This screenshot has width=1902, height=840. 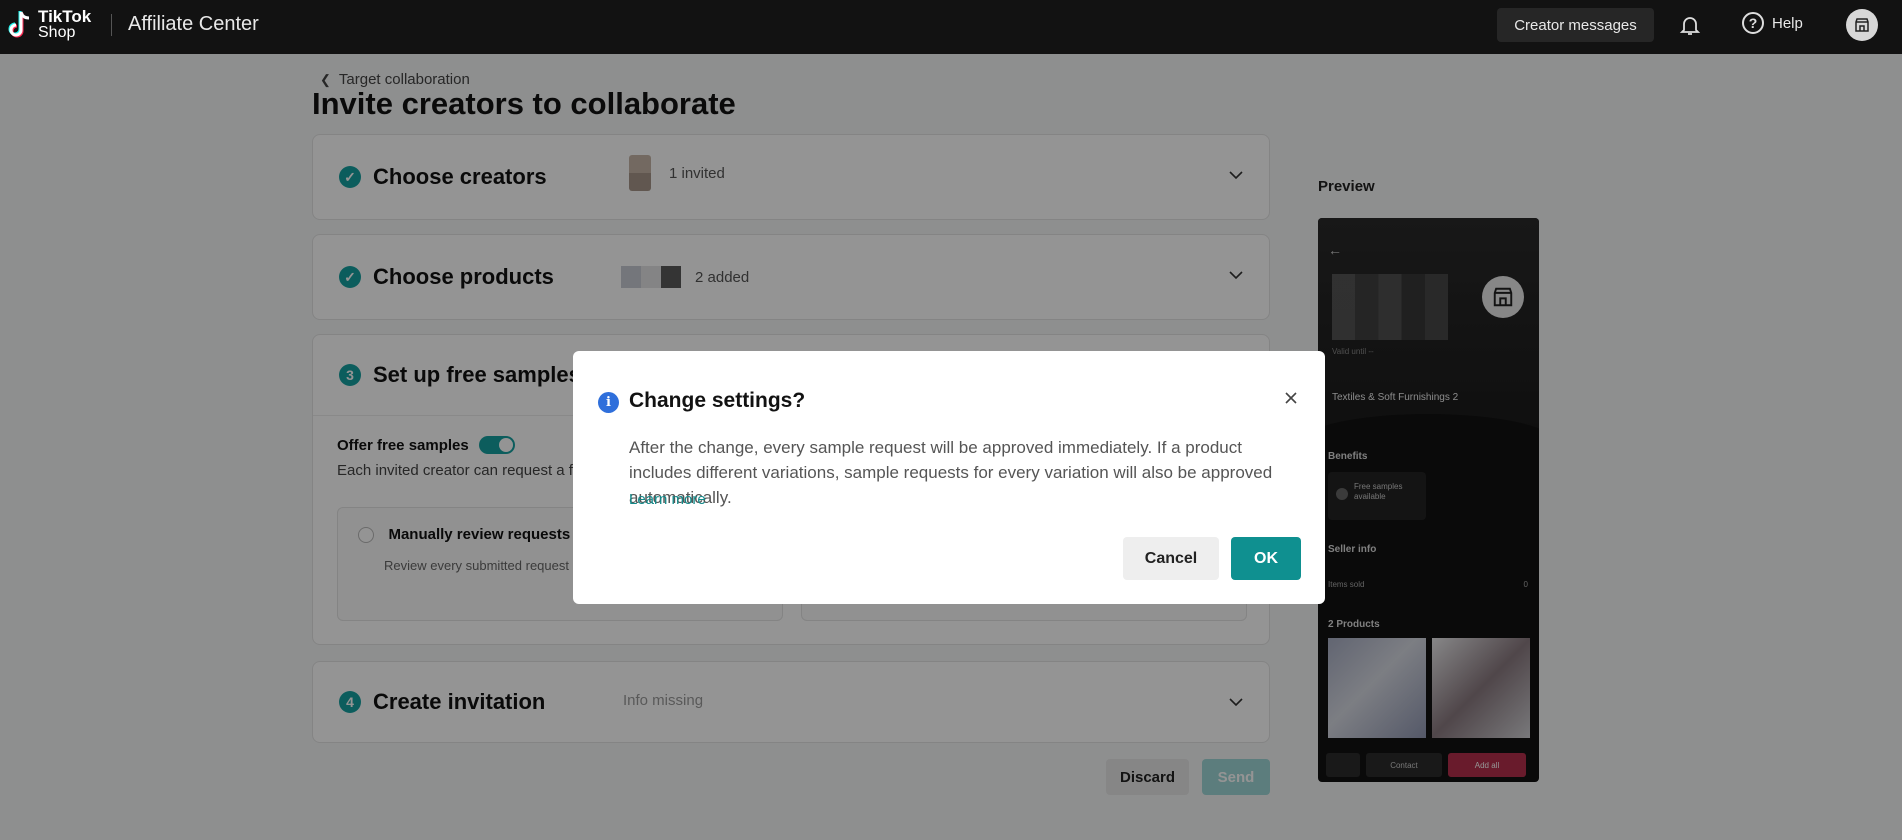 I want to click on help-button: ? Help, so click(x=1772, y=23).